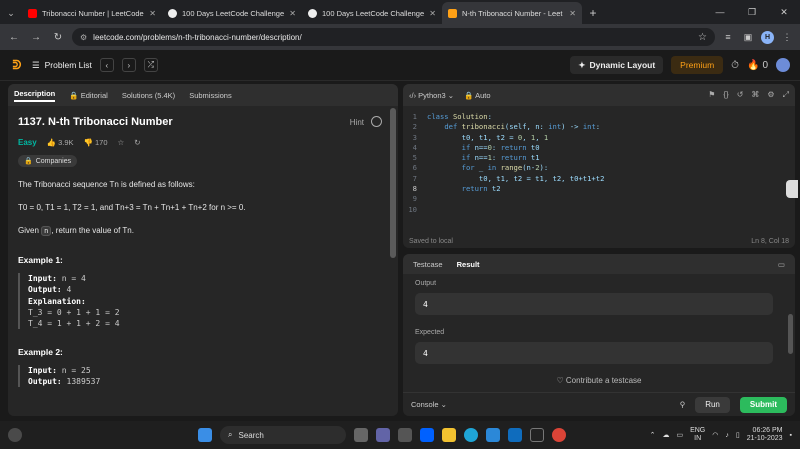  What do you see at coordinates (283, 435) in the screenshot?
I see `taskbar-search: ⌕ Search` at bounding box center [283, 435].